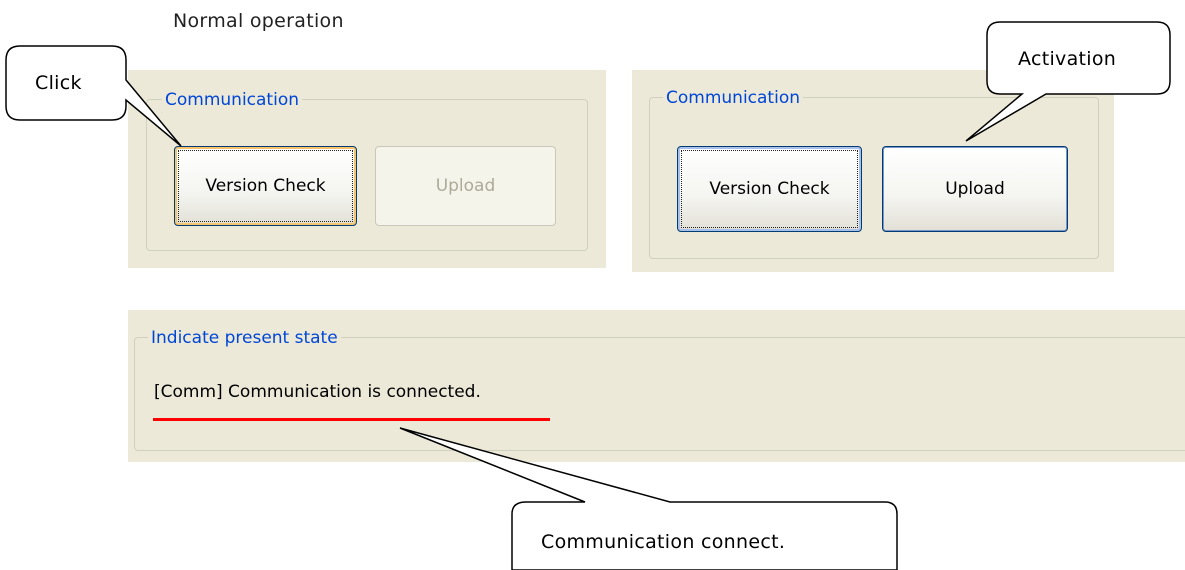 Image resolution: width=1185 pixels, height=570 pixels. What do you see at coordinates (663, 542) in the screenshot?
I see `connect-callout-text: Communication connect.` at bounding box center [663, 542].